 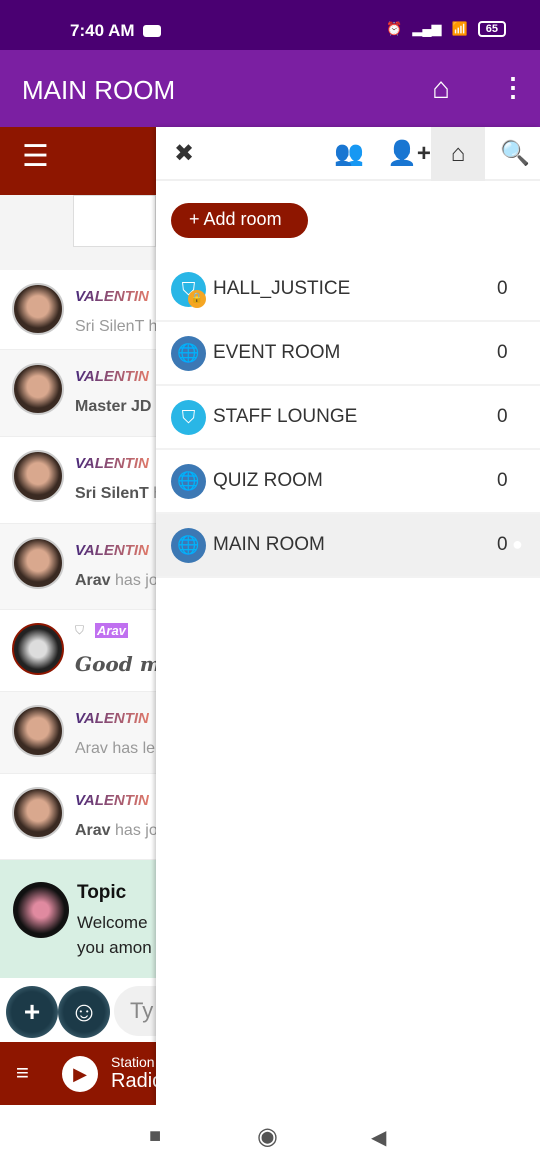 What do you see at coordinates (409, 153) in the screenshot?
I see `add-user-icon: 👤+` at bounding box center [409, 153].